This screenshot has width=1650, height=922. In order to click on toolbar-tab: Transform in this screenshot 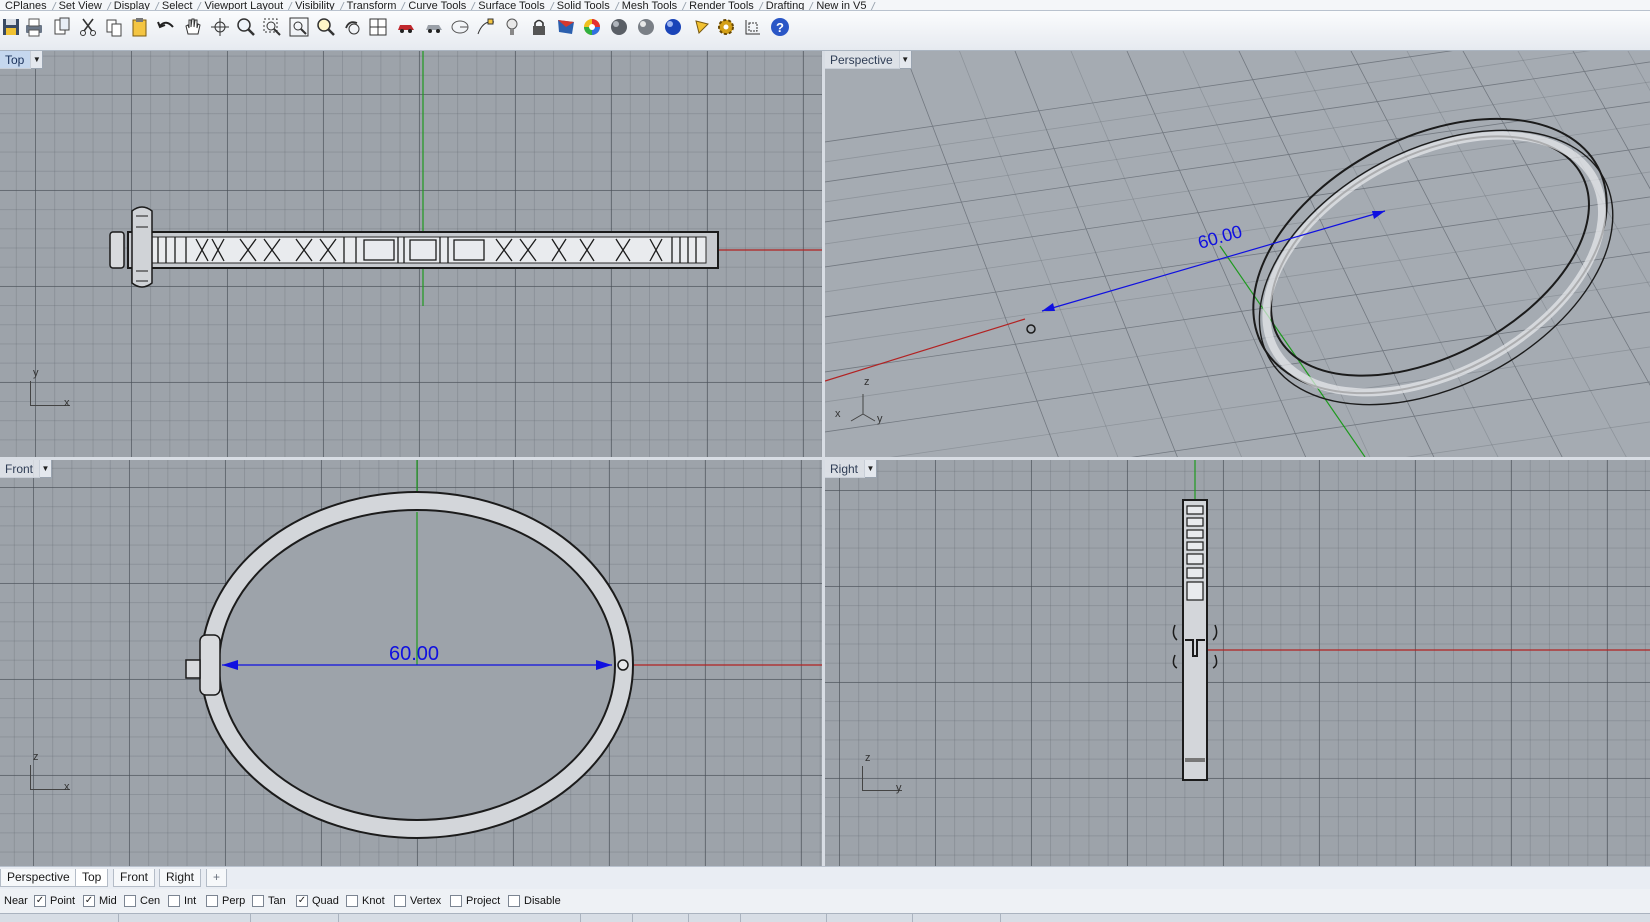, I will do `click(373, 6)`.